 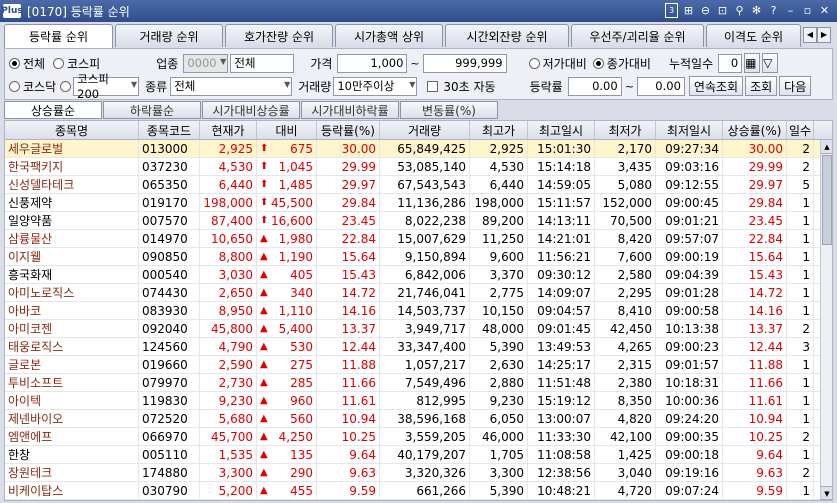 I want to click on radio-market-kosdaq: 코스닥, so click(x=32, y=86).